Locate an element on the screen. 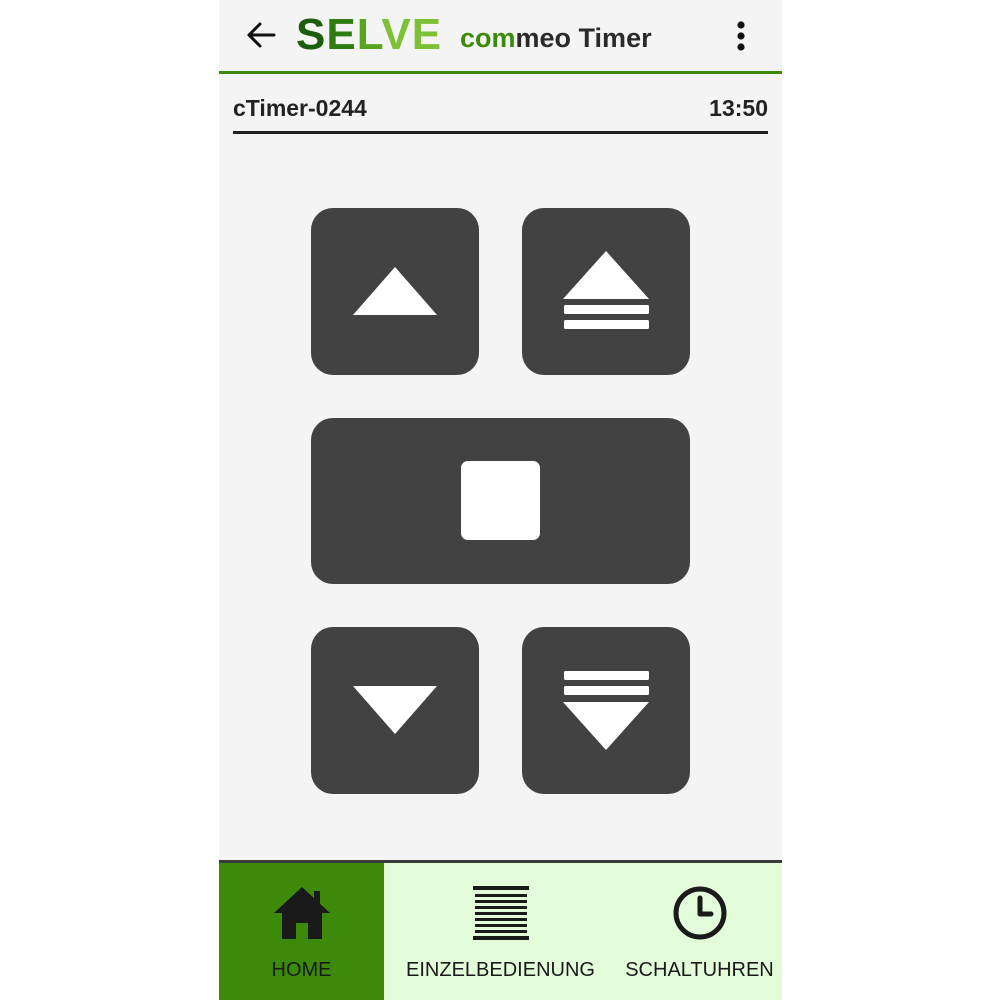  arrow-left-icon is located at coordinates (261, 35).